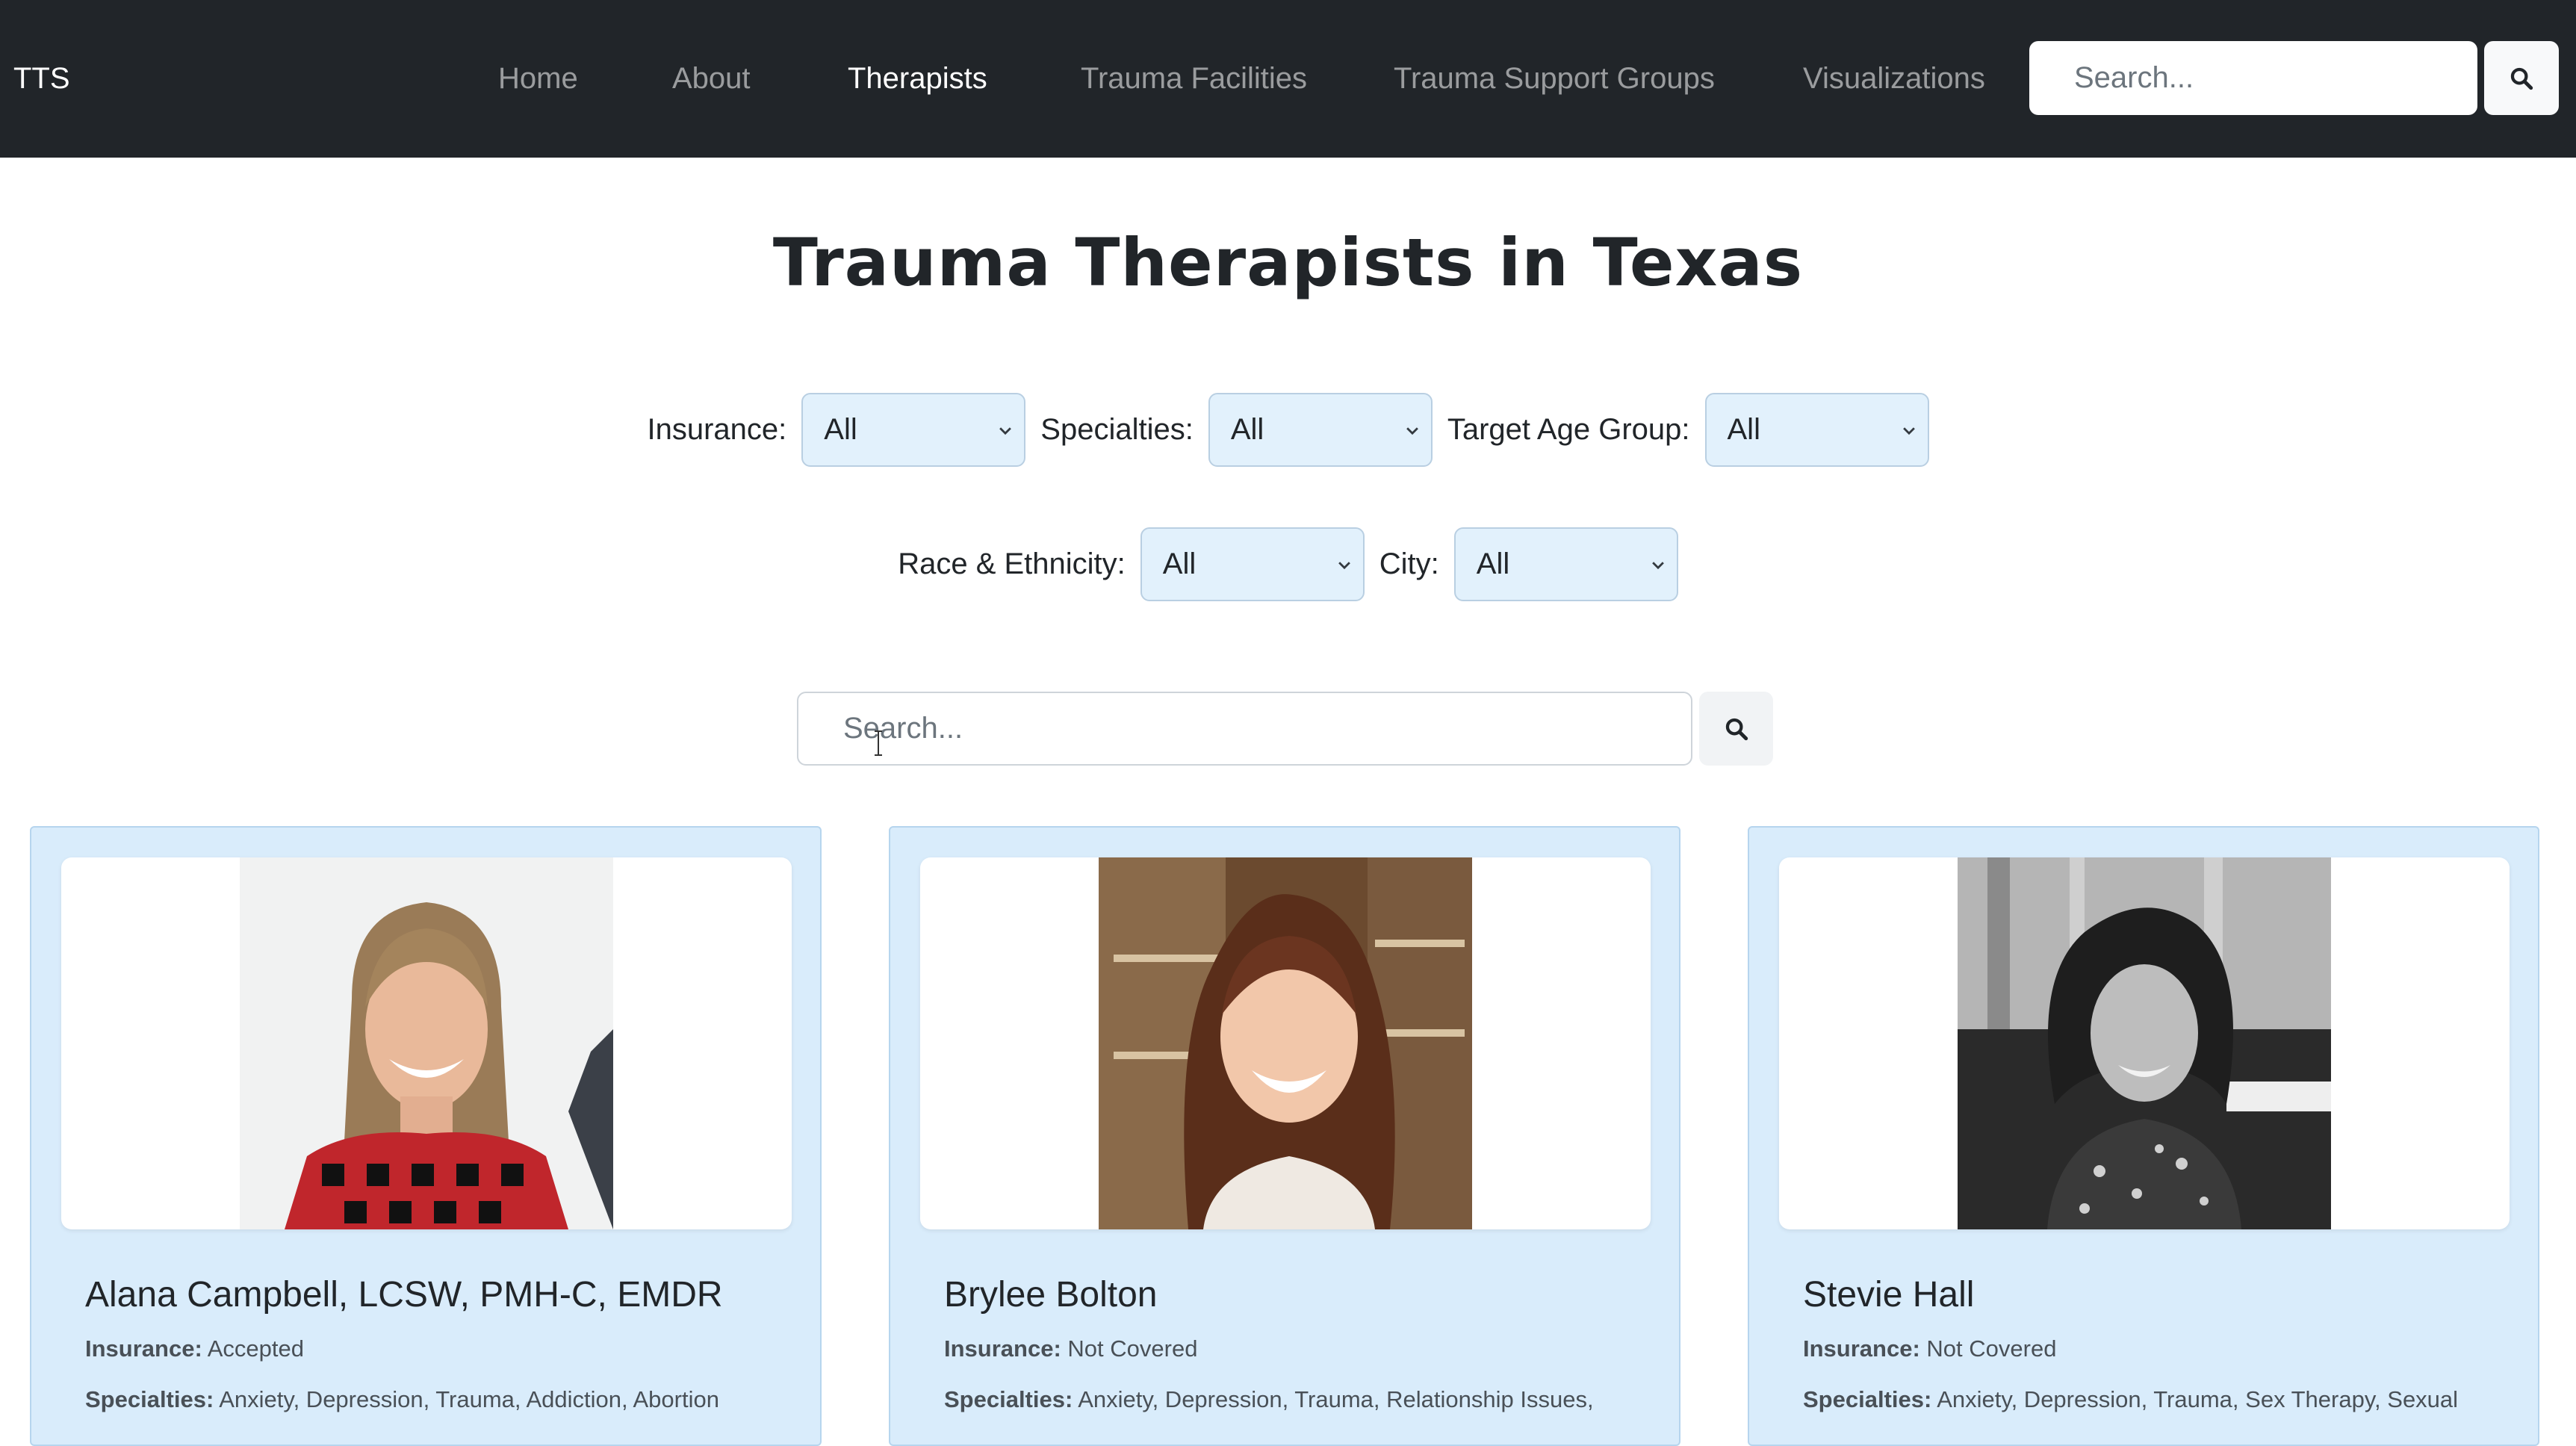  What do you see at coordinates (1320, 430) in the screenshot?
I see `specialties-filter-select: All` at bounding box center [1320, 430].